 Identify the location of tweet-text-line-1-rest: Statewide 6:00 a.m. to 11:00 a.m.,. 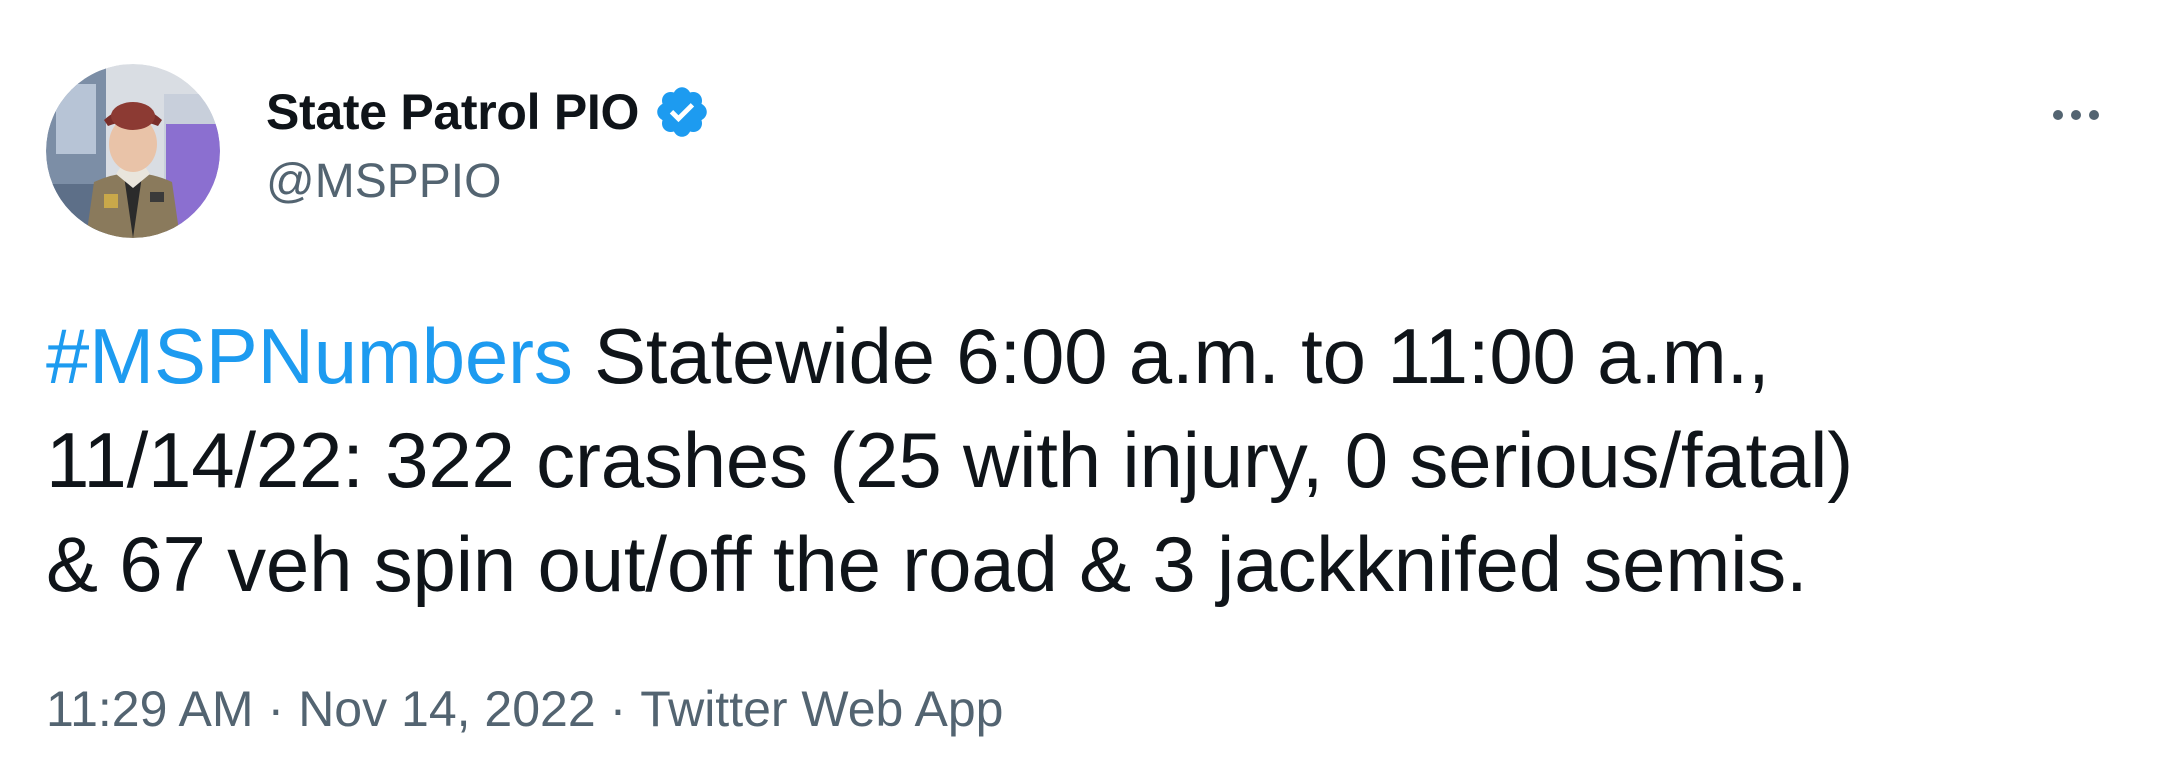
(1171, 356).